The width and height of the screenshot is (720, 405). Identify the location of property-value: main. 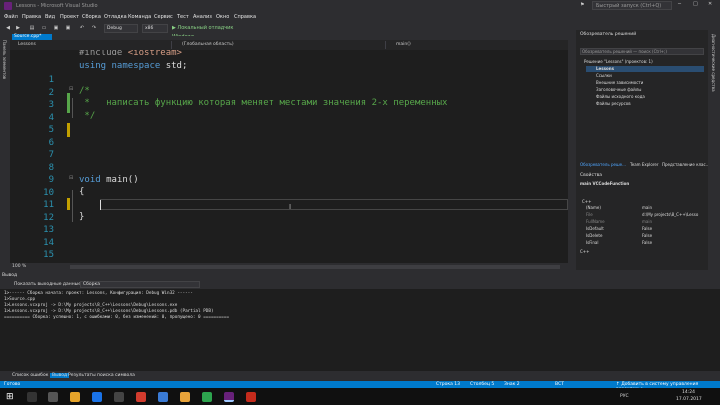
(647, 207).